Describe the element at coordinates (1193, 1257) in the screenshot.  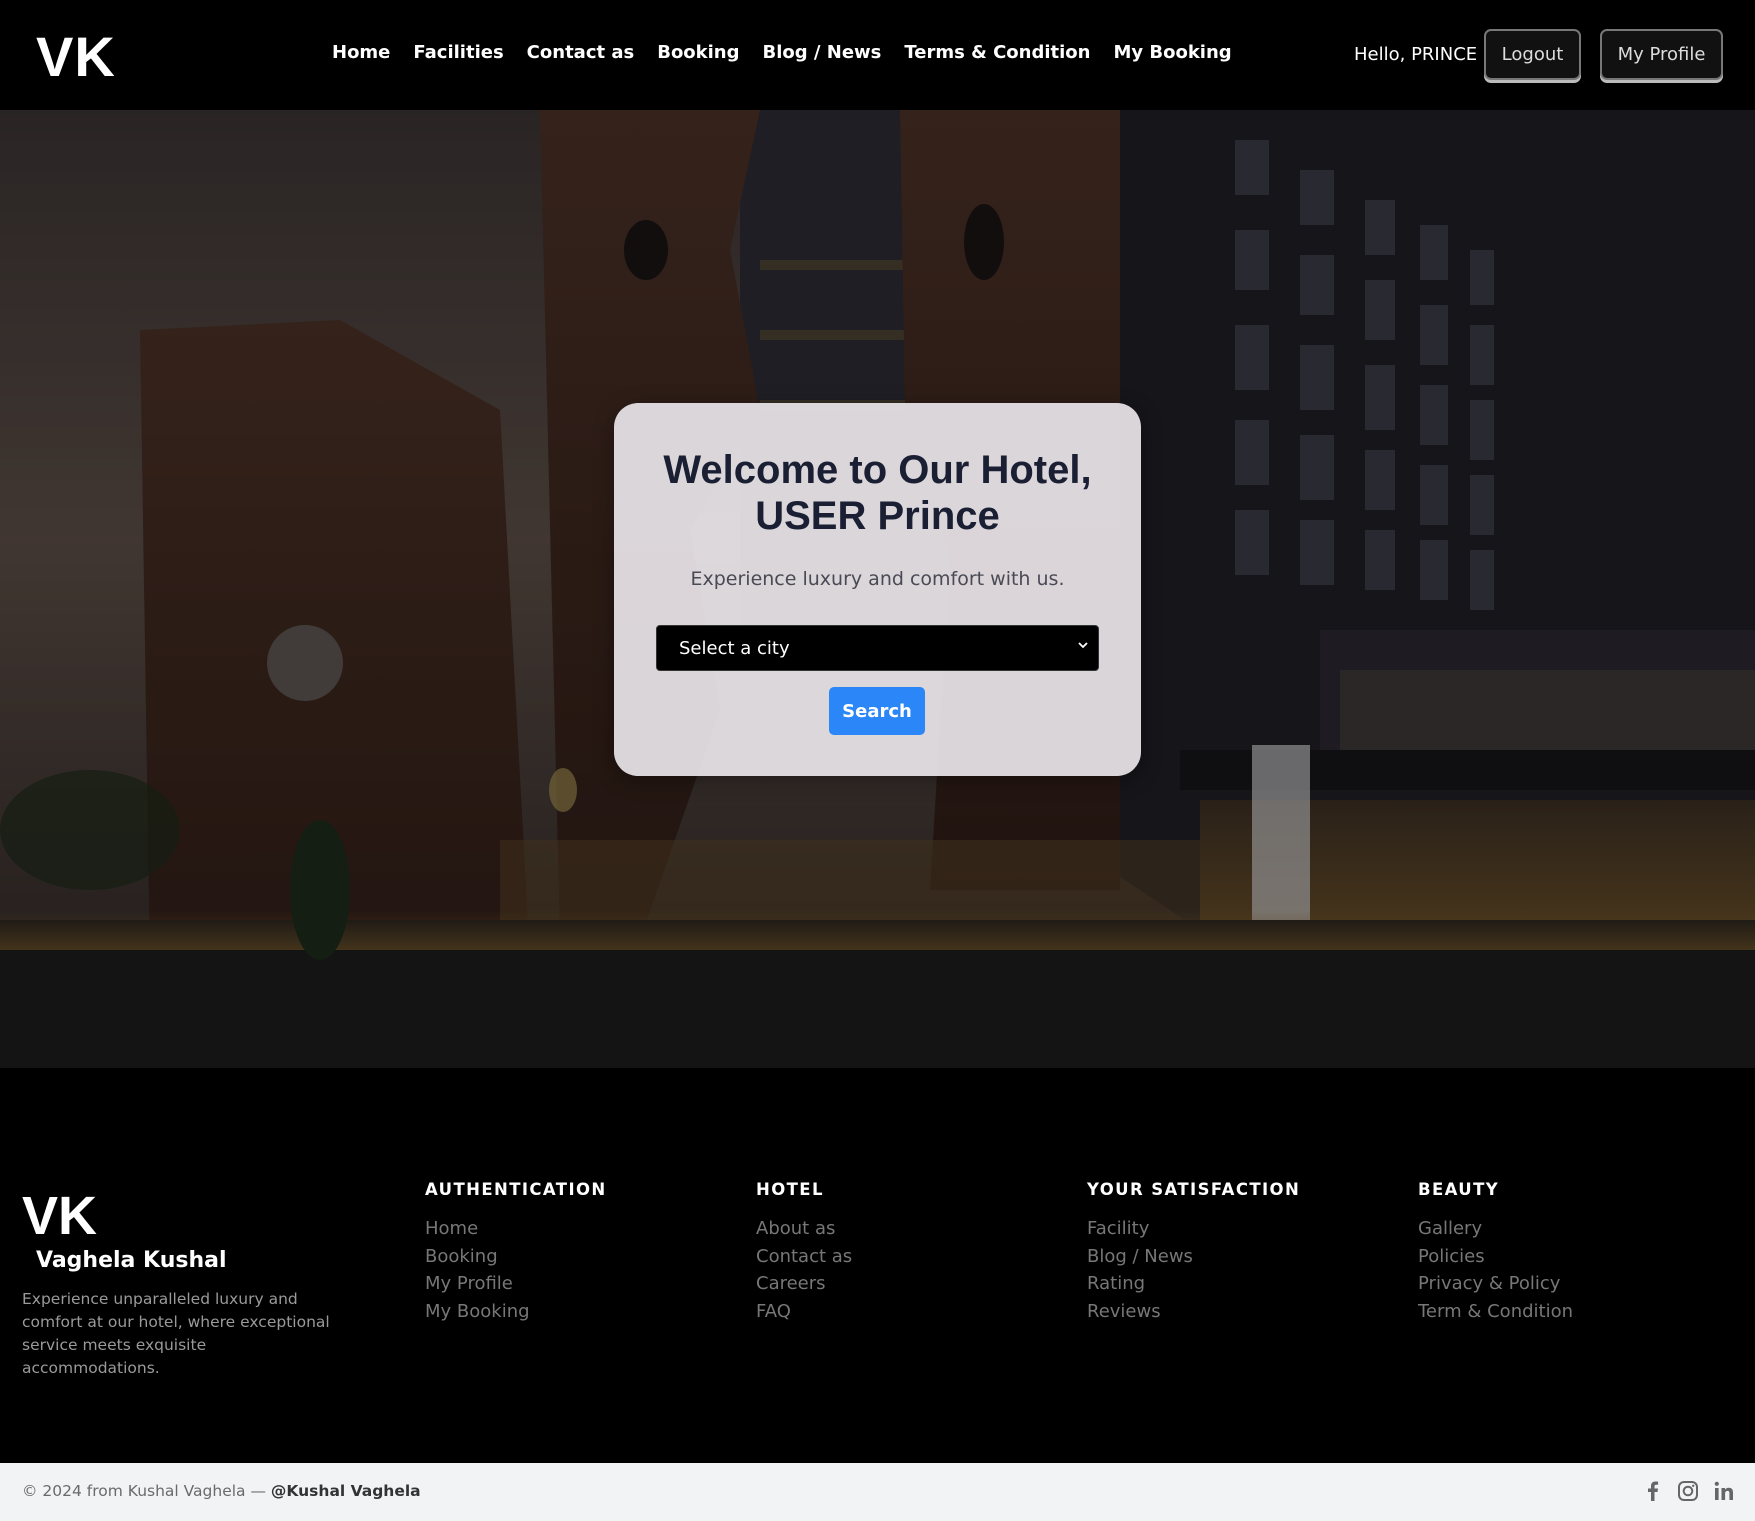
I see `footer-link-blog-news: Blog / News` at that location.